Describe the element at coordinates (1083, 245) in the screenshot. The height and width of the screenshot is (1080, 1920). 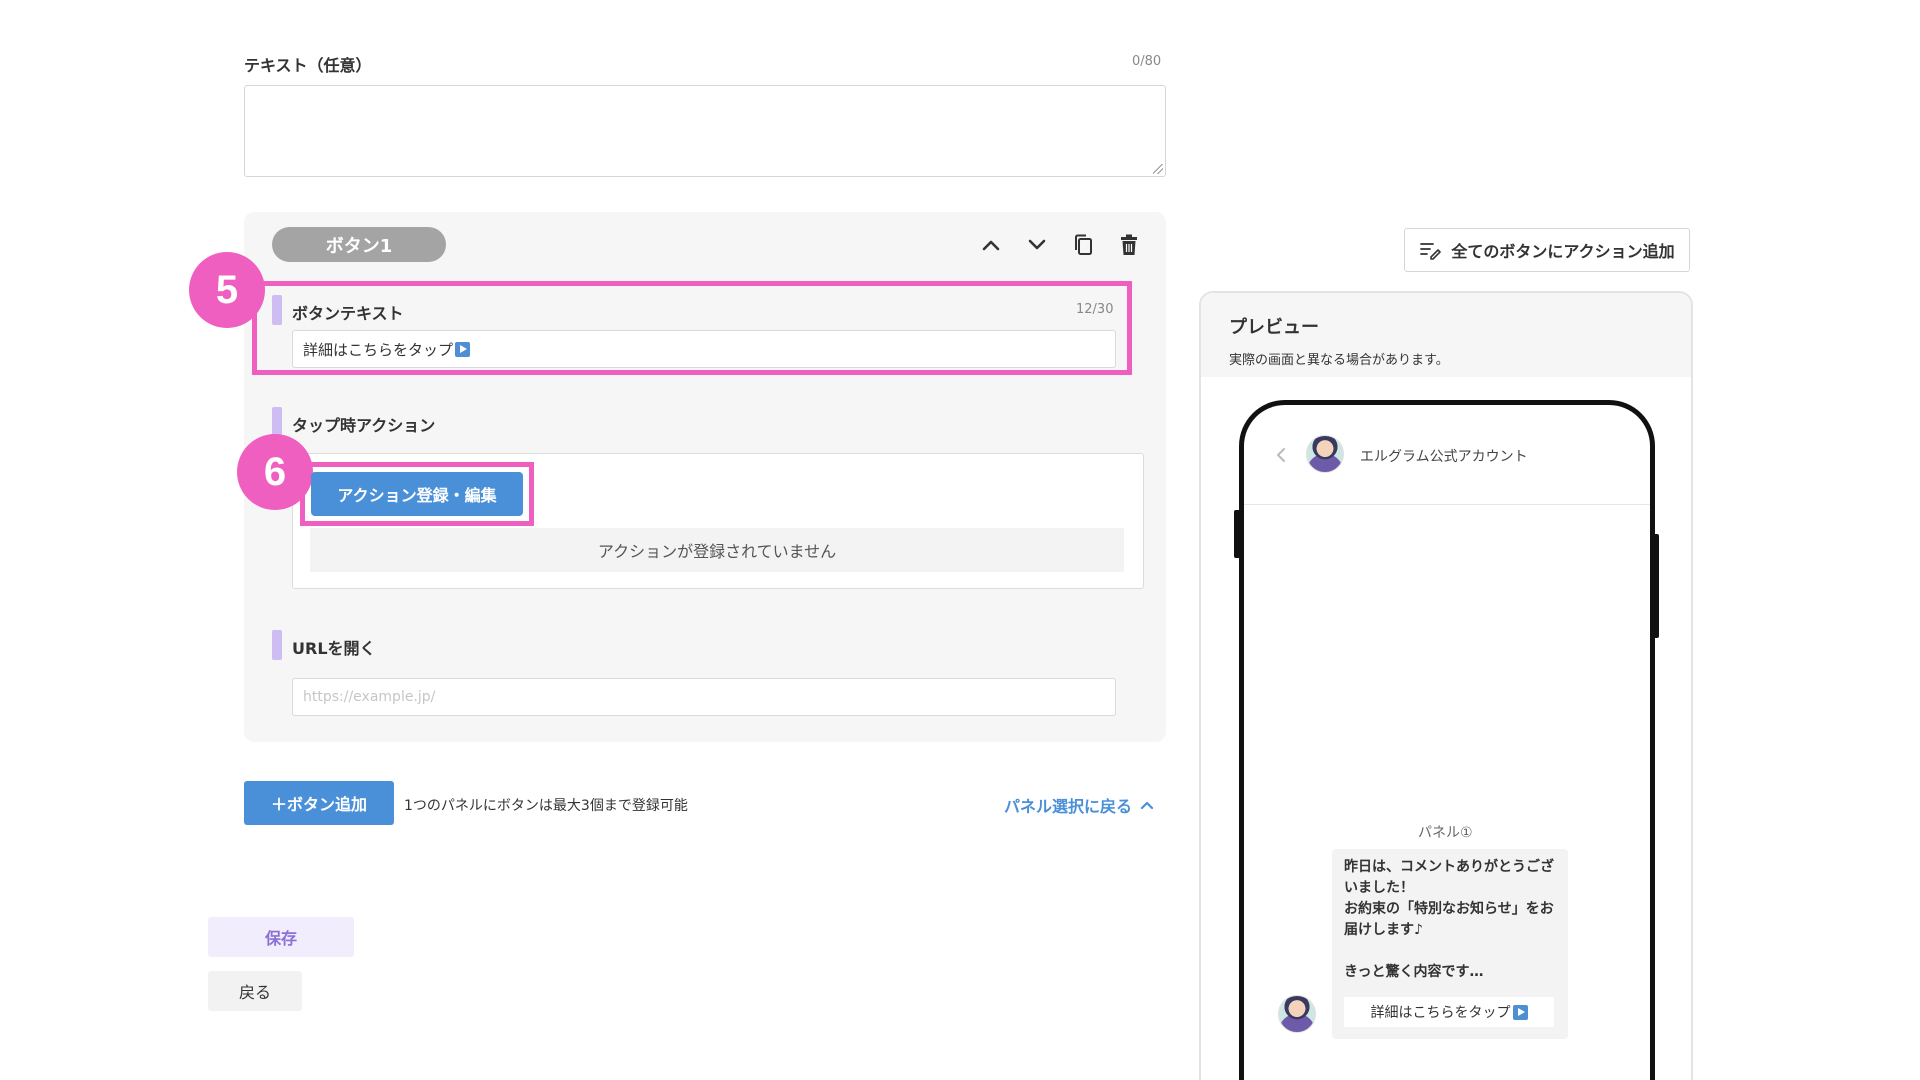
I see `copy-icon` at that location.